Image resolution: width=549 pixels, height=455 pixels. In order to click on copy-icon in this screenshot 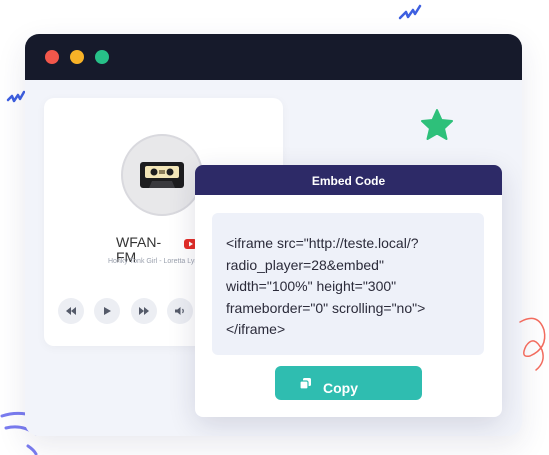, I will do `click(305, 385)`.